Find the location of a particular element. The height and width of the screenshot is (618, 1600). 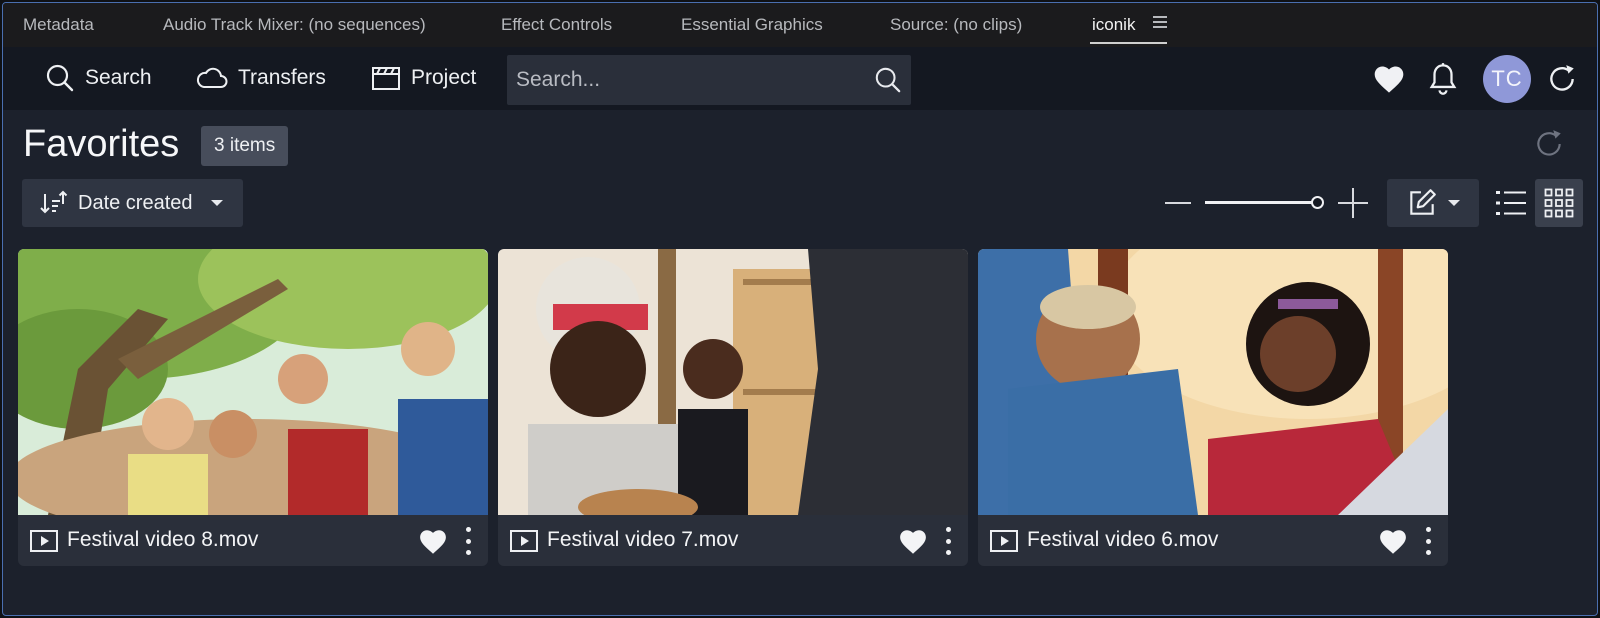

sort-icon is located at coordinates (54, 202).